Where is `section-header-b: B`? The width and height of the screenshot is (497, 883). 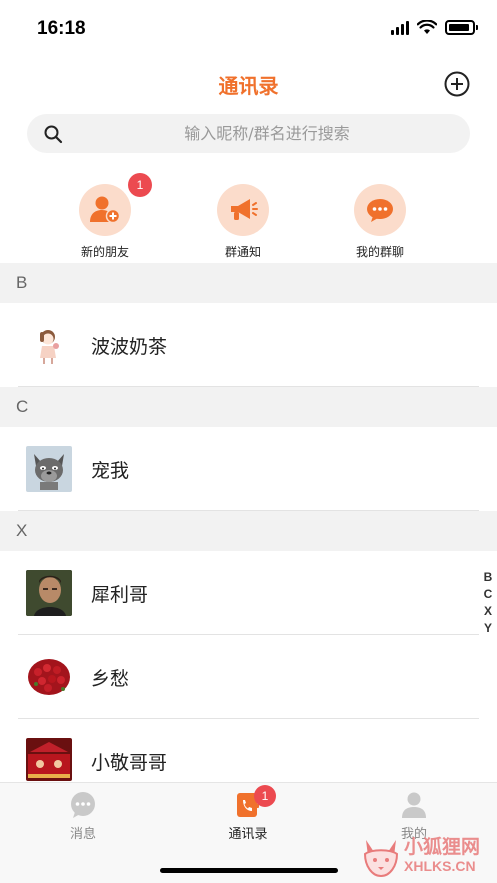
section-header-b: B is located at coordinates (248, 283).